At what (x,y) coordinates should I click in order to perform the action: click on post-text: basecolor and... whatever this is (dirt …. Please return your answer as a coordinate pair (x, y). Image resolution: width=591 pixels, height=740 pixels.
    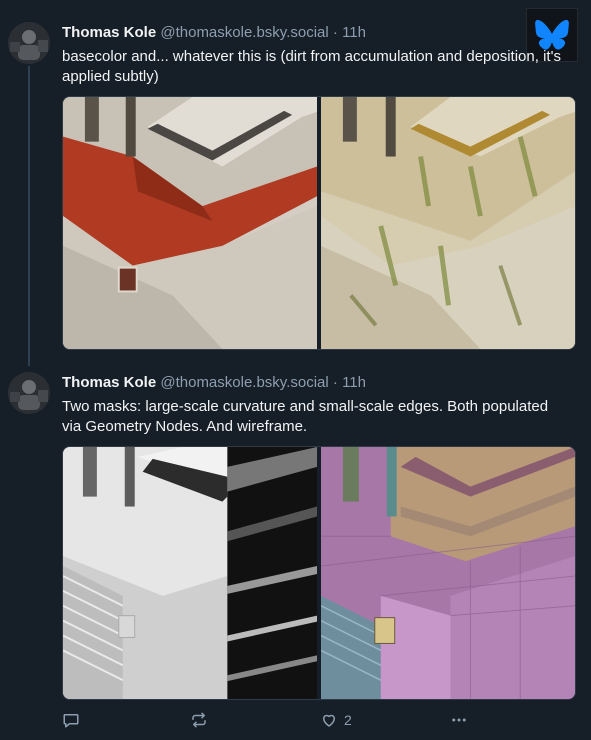
    Looking at the image, I should click on (311, 66).